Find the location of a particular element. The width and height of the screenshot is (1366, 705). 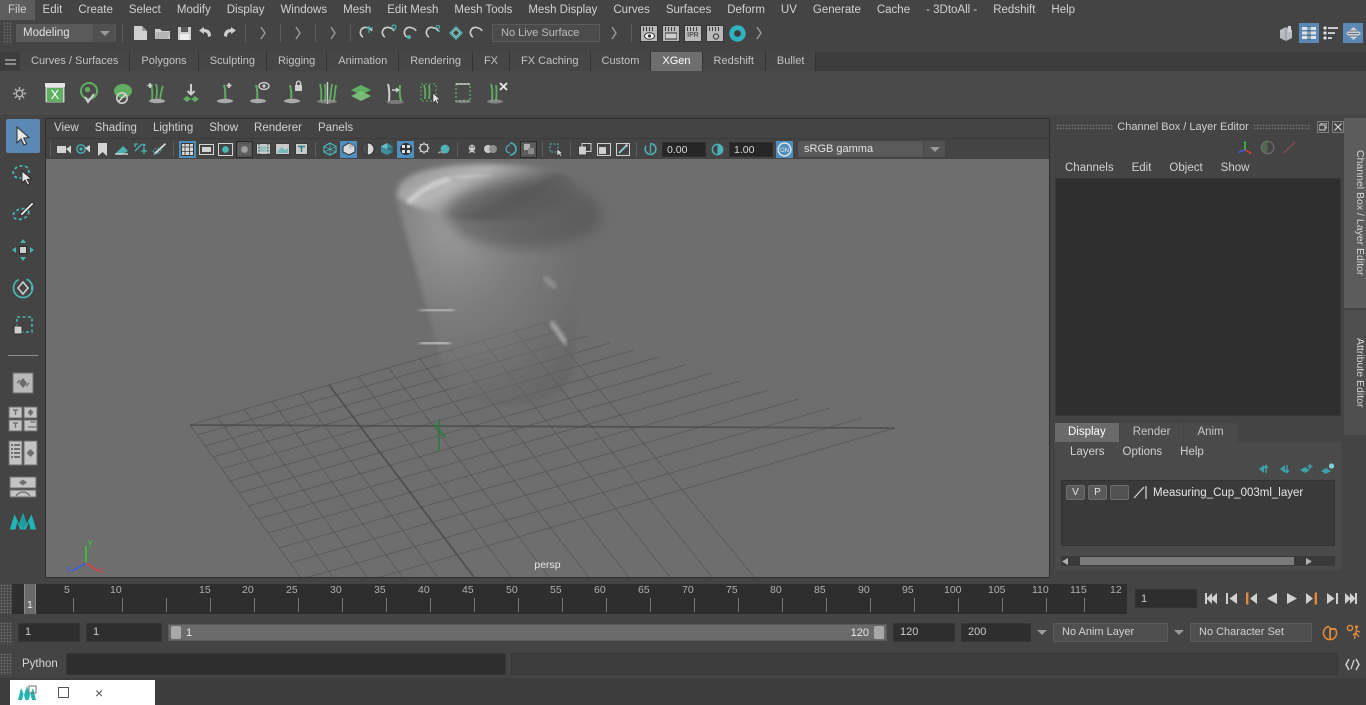

lasso-select-tool-button is located at coordinates (23, 174).